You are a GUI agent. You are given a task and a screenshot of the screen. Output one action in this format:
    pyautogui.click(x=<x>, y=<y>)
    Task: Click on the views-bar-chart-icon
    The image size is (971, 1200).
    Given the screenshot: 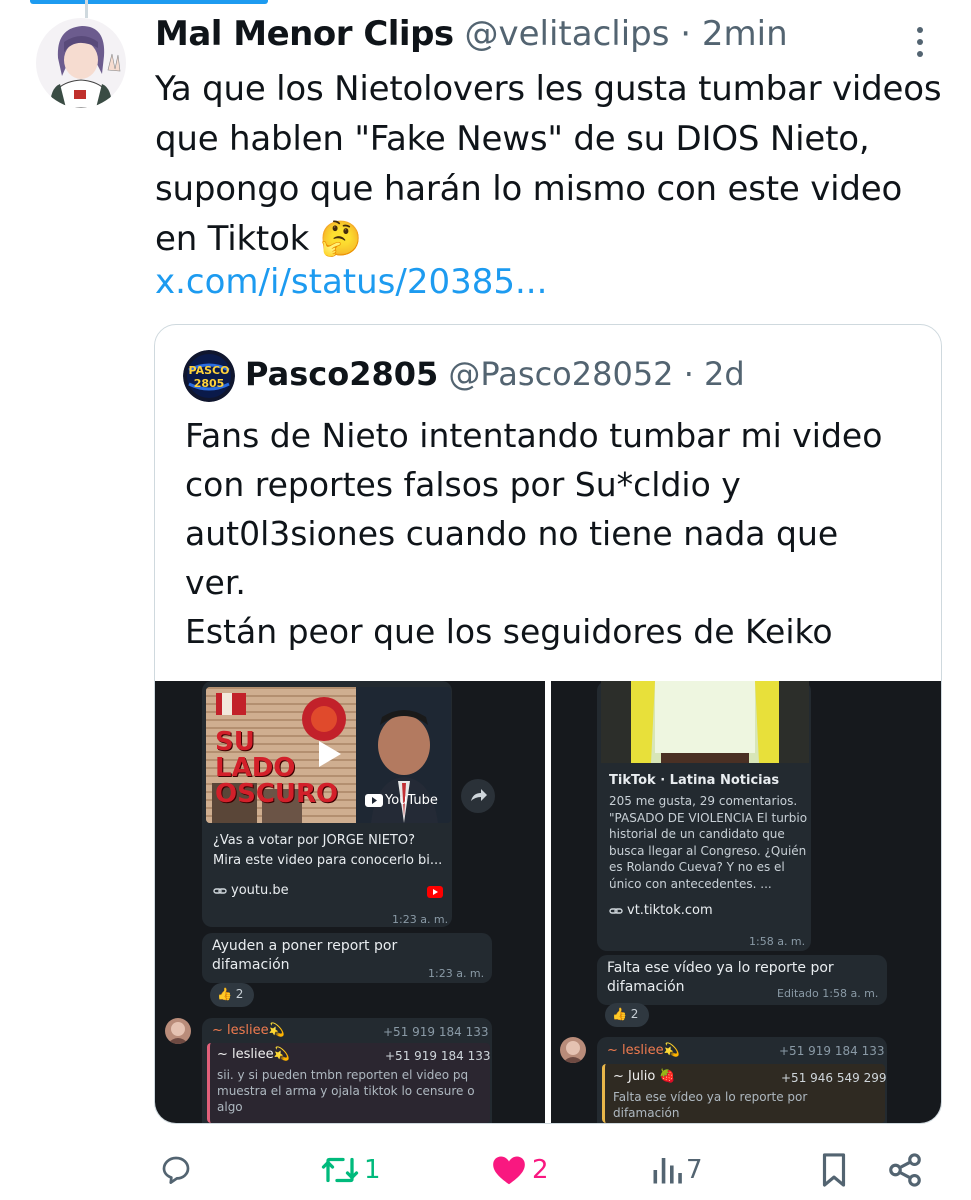 What is the action you would take?
    pyautogui.click(x=667, y=1171)
    